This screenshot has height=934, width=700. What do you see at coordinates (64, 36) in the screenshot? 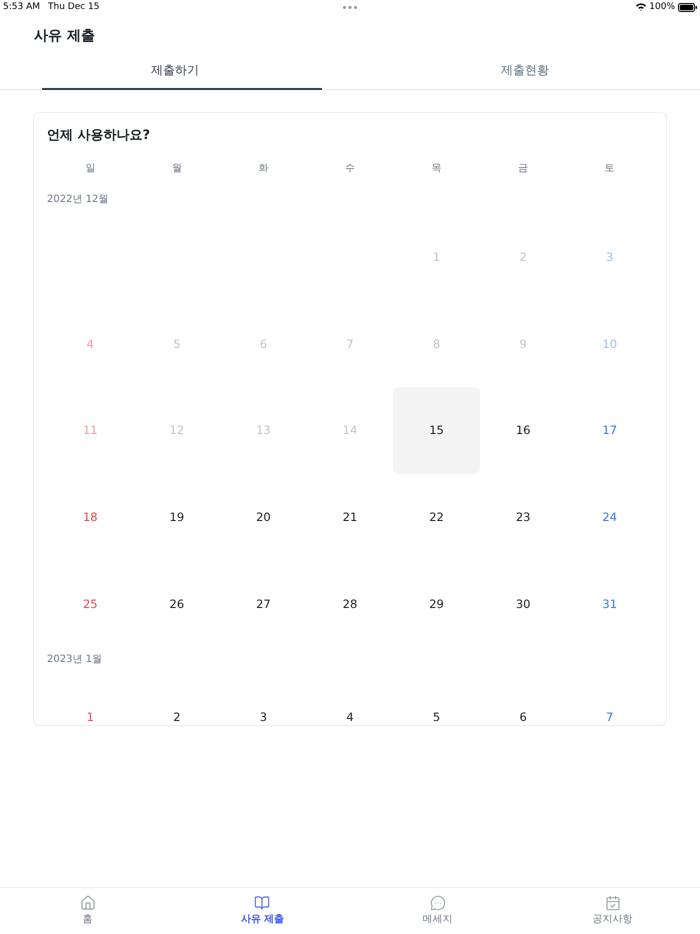
I see `page-title: 사유 제출` at bounding box center [64, 36].